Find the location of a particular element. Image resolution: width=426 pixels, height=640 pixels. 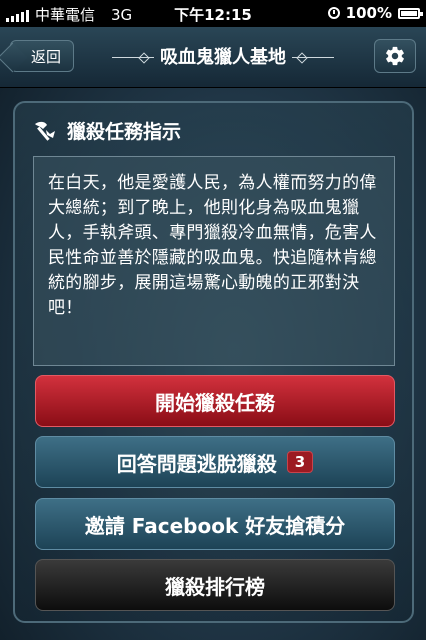

navigation-bar: 返回 吸血鬼獵人基地 is located at coordinates (213, 57).